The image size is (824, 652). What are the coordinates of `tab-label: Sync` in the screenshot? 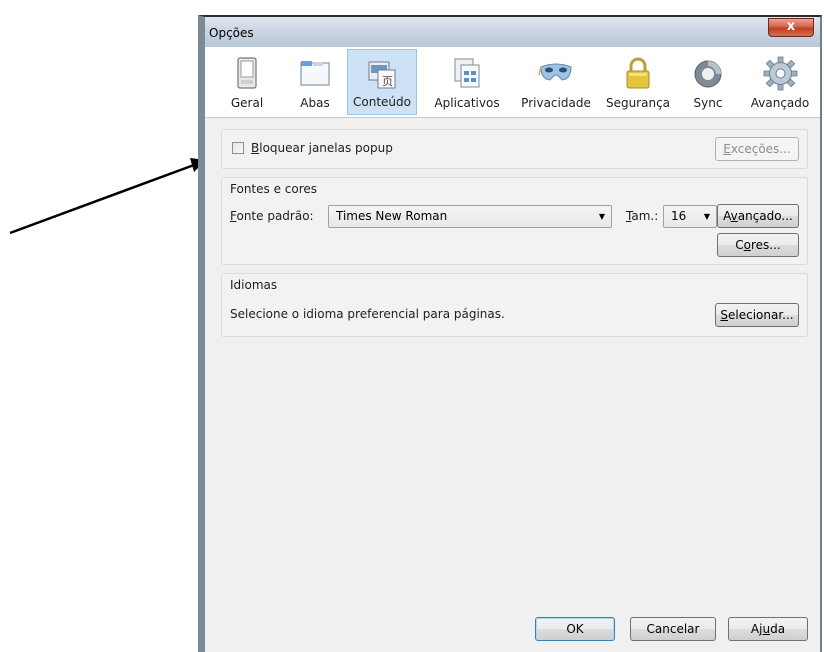 It's located at (708, 103).